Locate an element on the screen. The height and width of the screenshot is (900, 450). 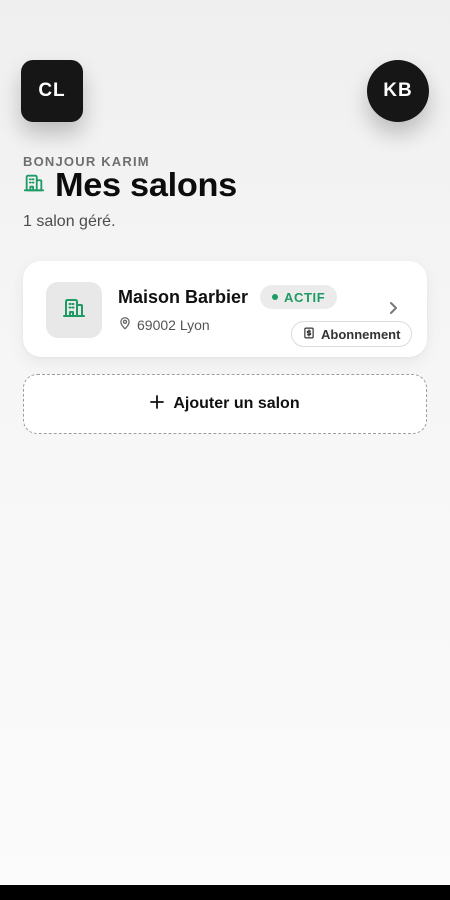
add-salon-label: Ajouter un salon is located at coordinates (236, 403).